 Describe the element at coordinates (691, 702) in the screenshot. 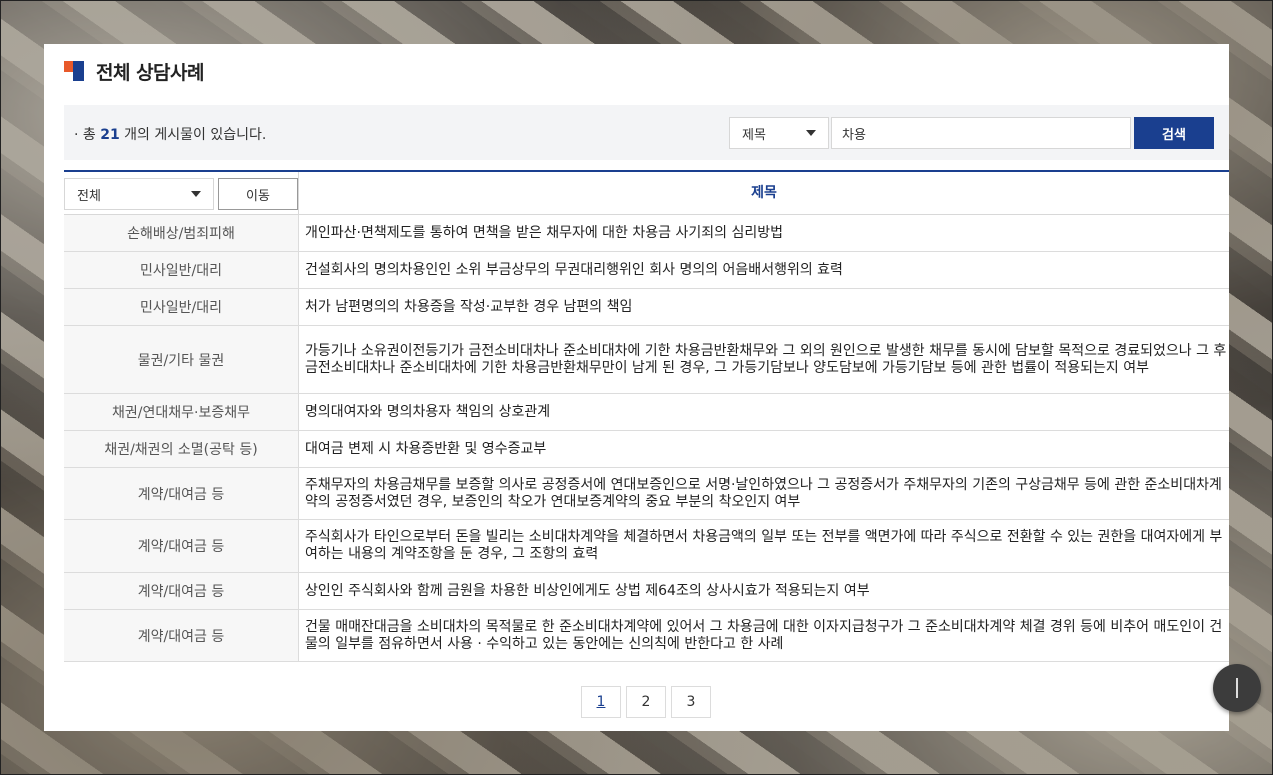

I see `page-button-3: 3` at that location.